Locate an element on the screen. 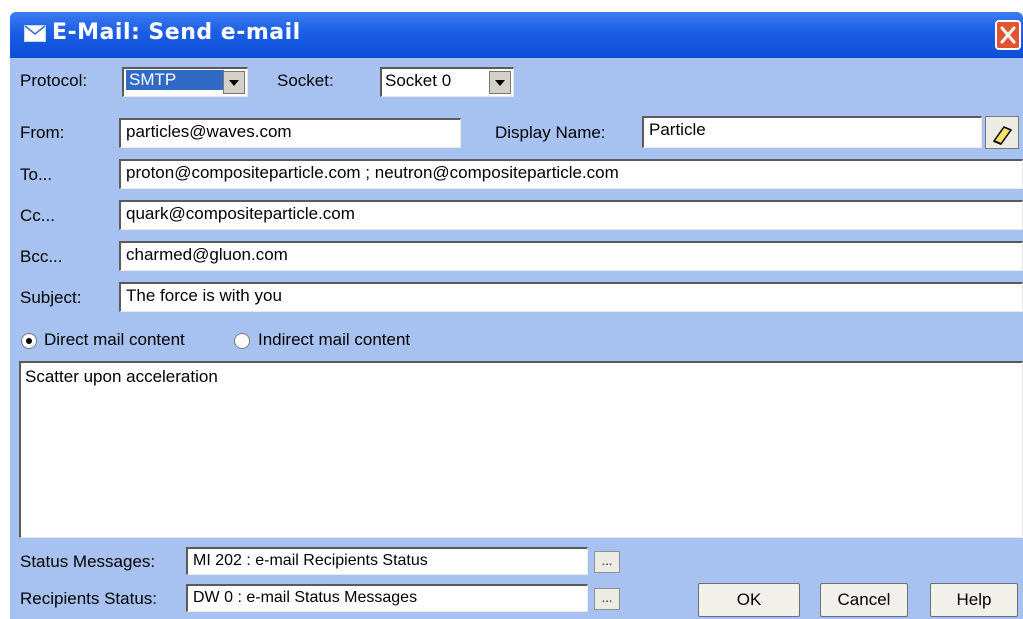  direct-content-radio is located at coordinates (29, 341).